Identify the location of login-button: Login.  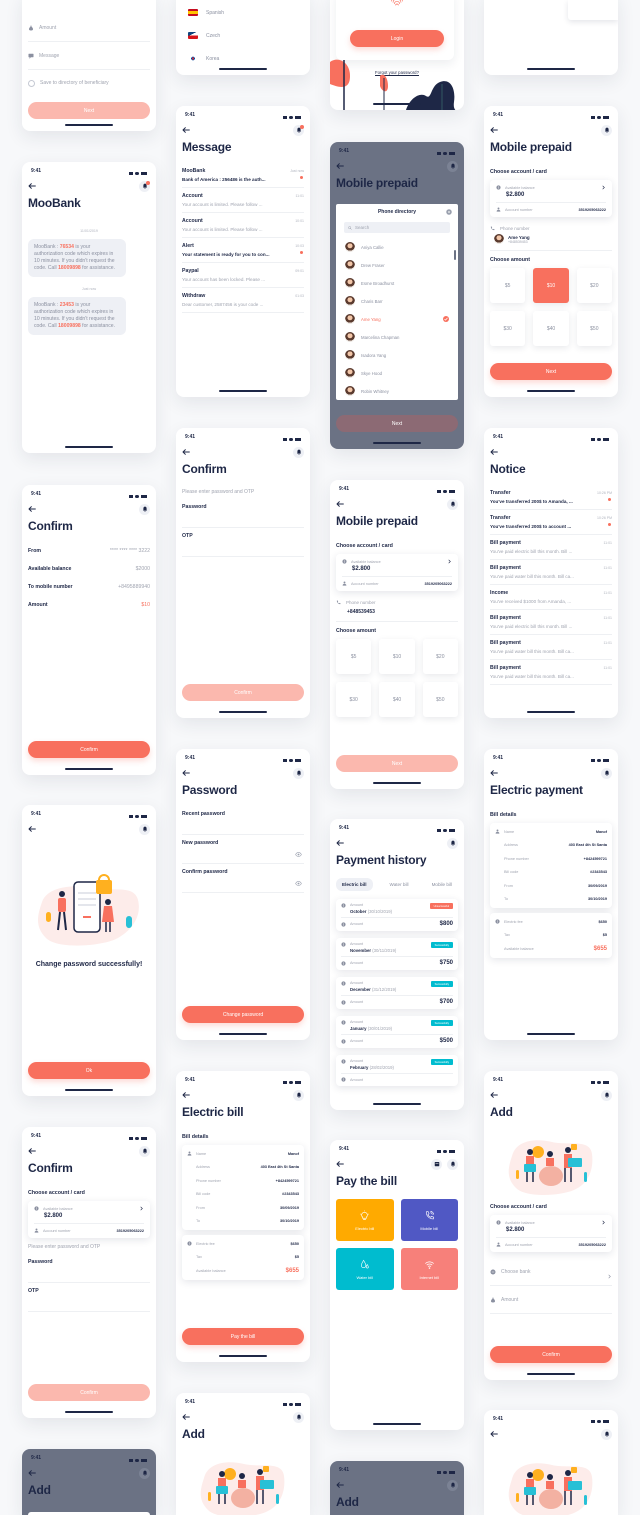
(397, 38).